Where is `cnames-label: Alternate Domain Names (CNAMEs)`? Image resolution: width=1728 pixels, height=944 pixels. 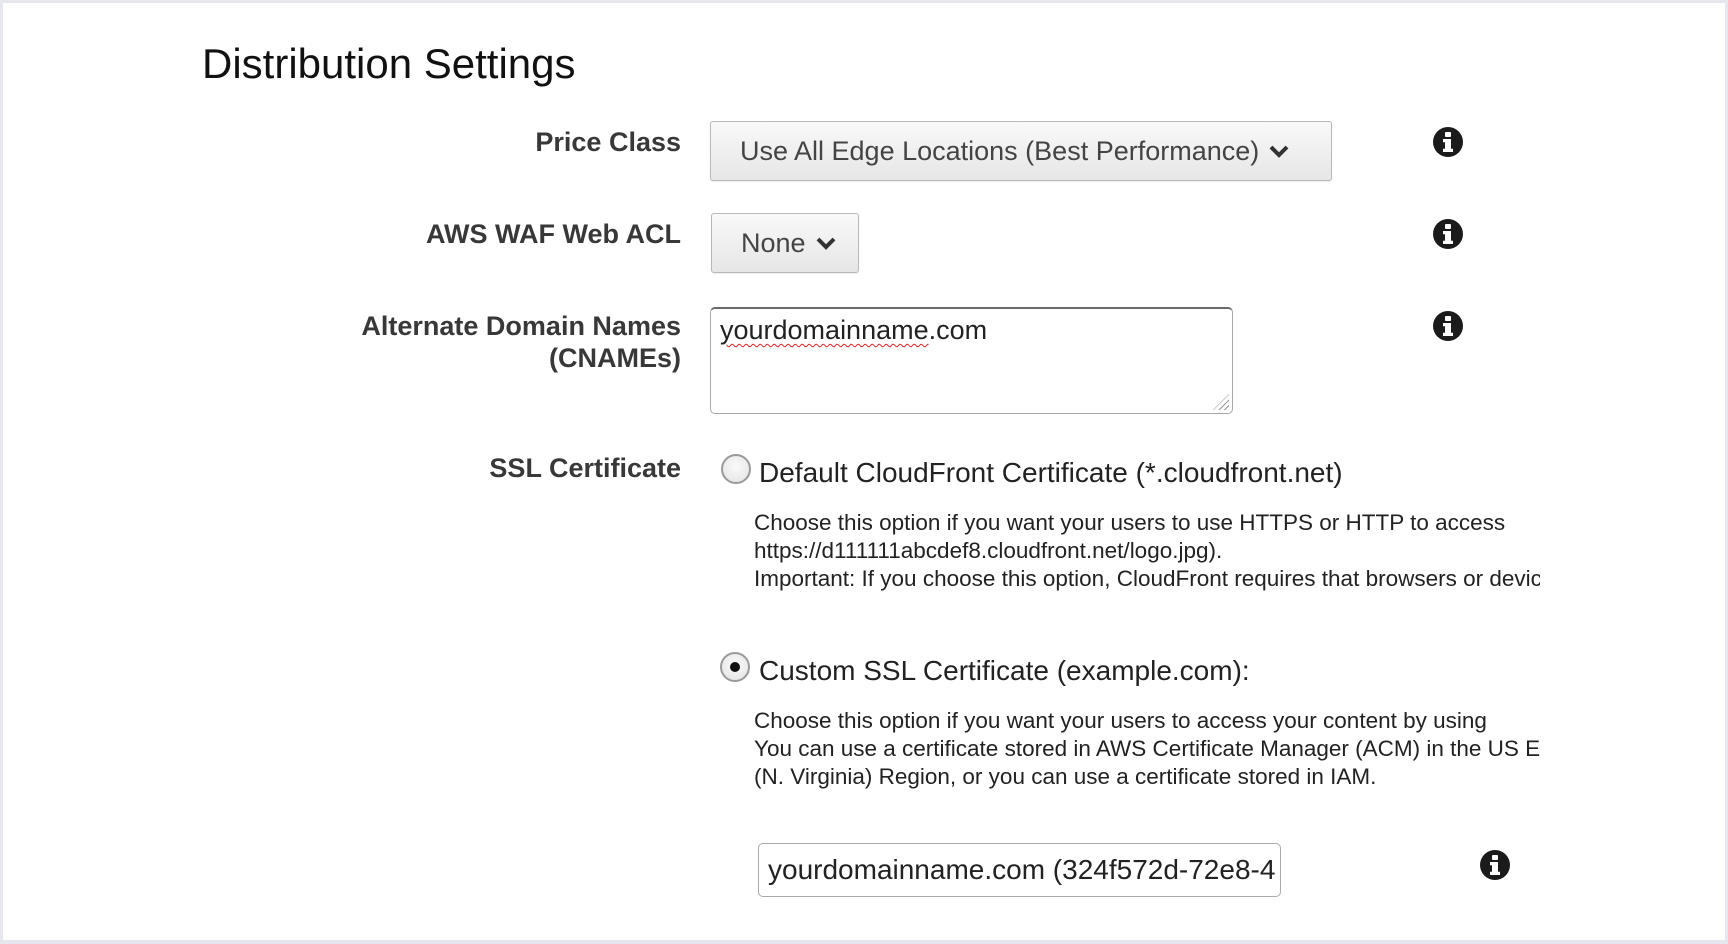
cnames-label: Alternate Domain Names (CNAMEs) is located at coordinates (521, 342).